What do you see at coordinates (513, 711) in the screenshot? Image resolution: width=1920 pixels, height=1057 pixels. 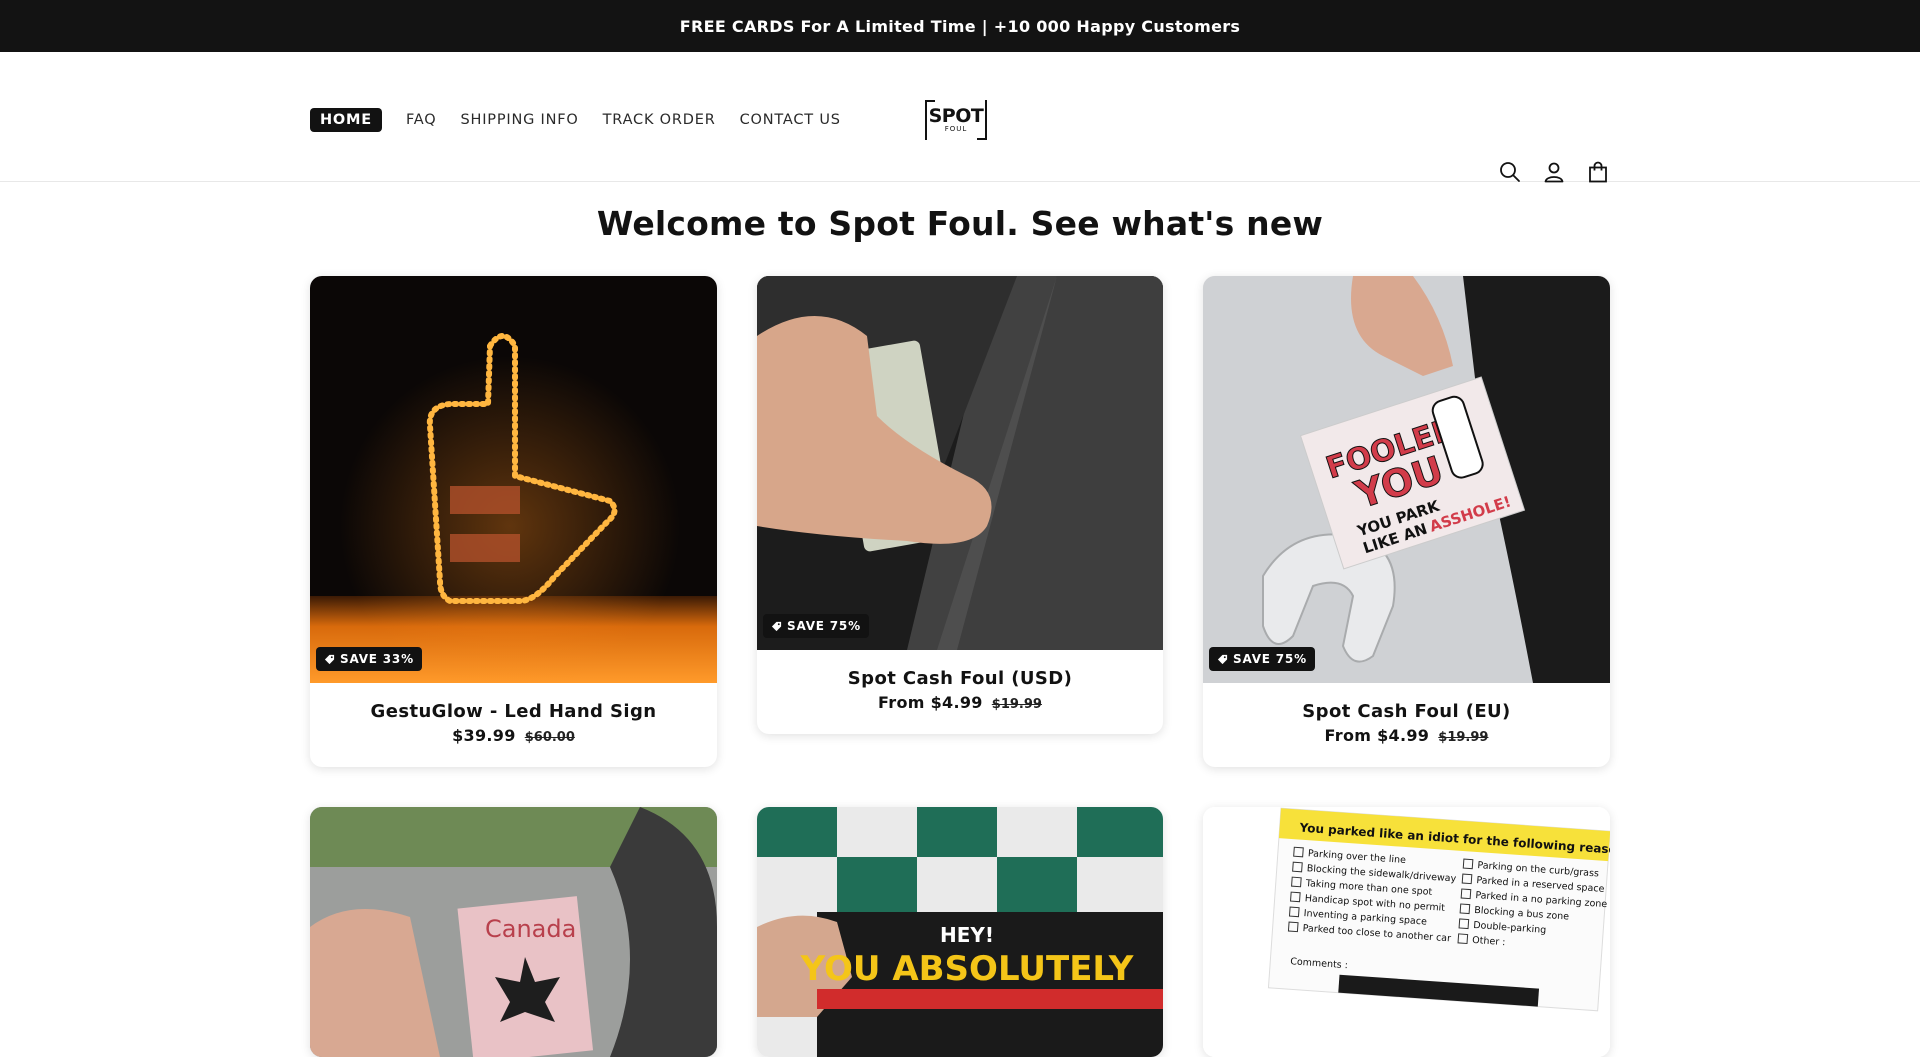 I see `product-title: GestuGlow - Led Hand Sign` at bounding box center [513, 711].